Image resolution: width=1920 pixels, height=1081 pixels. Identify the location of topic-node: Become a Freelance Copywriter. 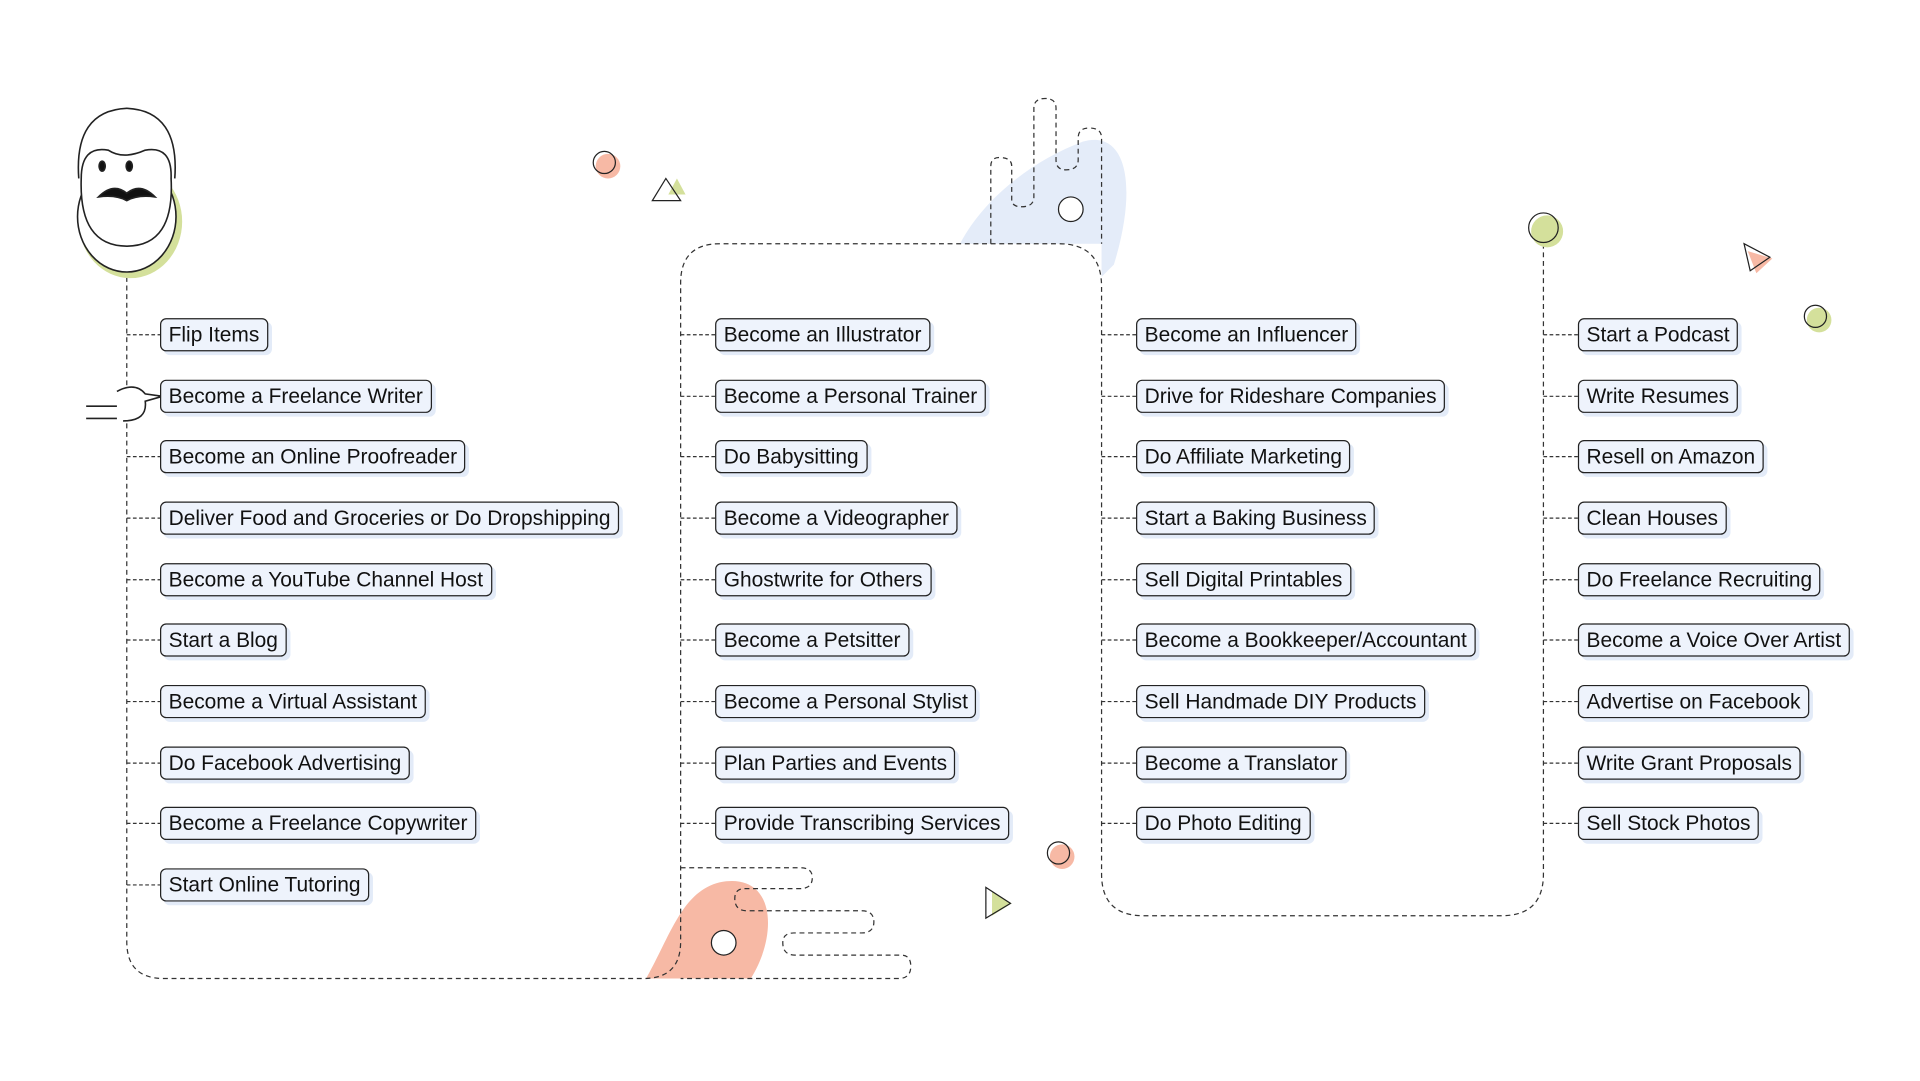
(318, 823).